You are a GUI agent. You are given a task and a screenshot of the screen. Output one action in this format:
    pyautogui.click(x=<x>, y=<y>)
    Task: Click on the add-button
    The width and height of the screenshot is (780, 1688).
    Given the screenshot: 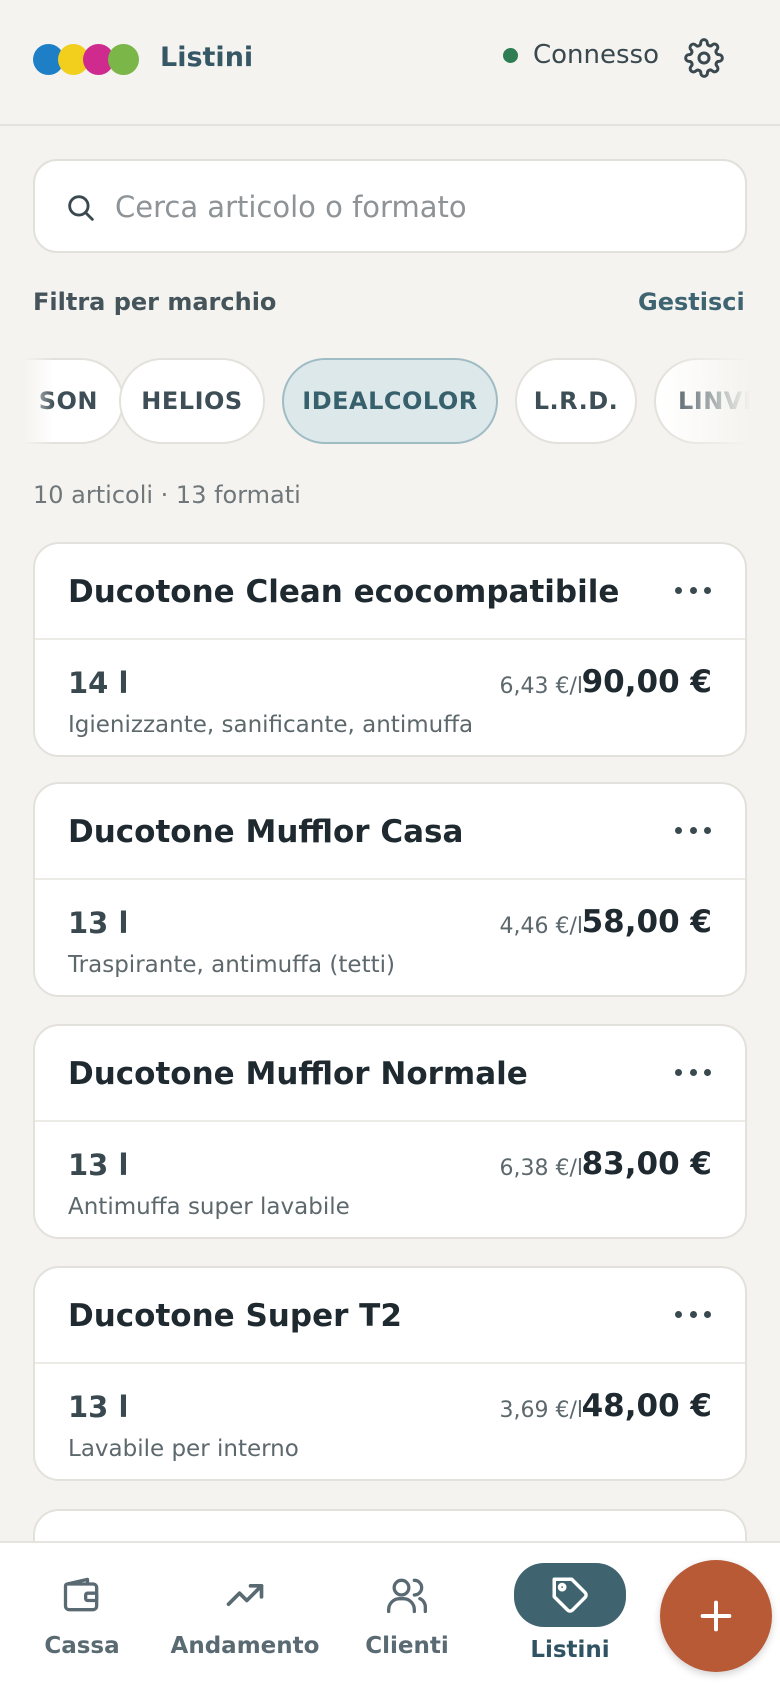 What is the action you would take?
    pyautogui.click(x=716, y=1616)
    